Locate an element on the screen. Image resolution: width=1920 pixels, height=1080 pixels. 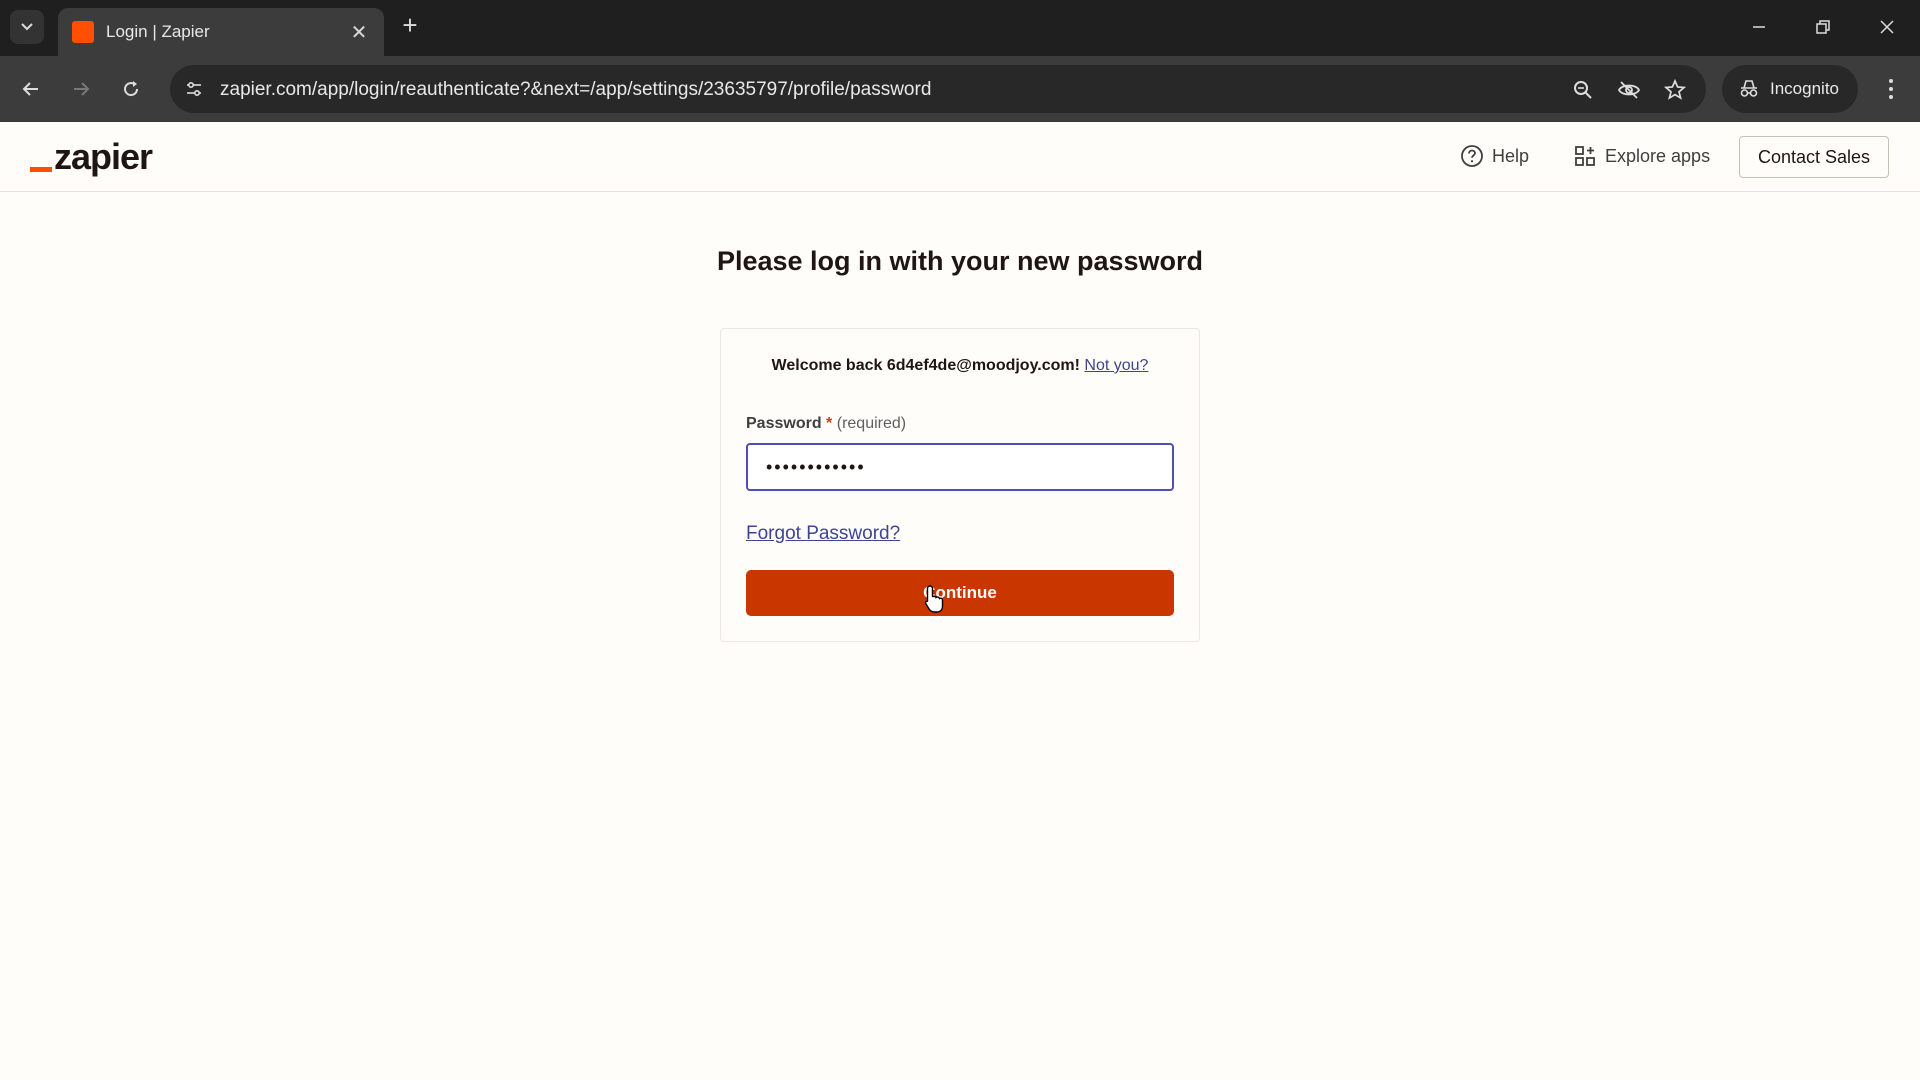
zapier-favicon-icon is located at coordinates (83, 32).